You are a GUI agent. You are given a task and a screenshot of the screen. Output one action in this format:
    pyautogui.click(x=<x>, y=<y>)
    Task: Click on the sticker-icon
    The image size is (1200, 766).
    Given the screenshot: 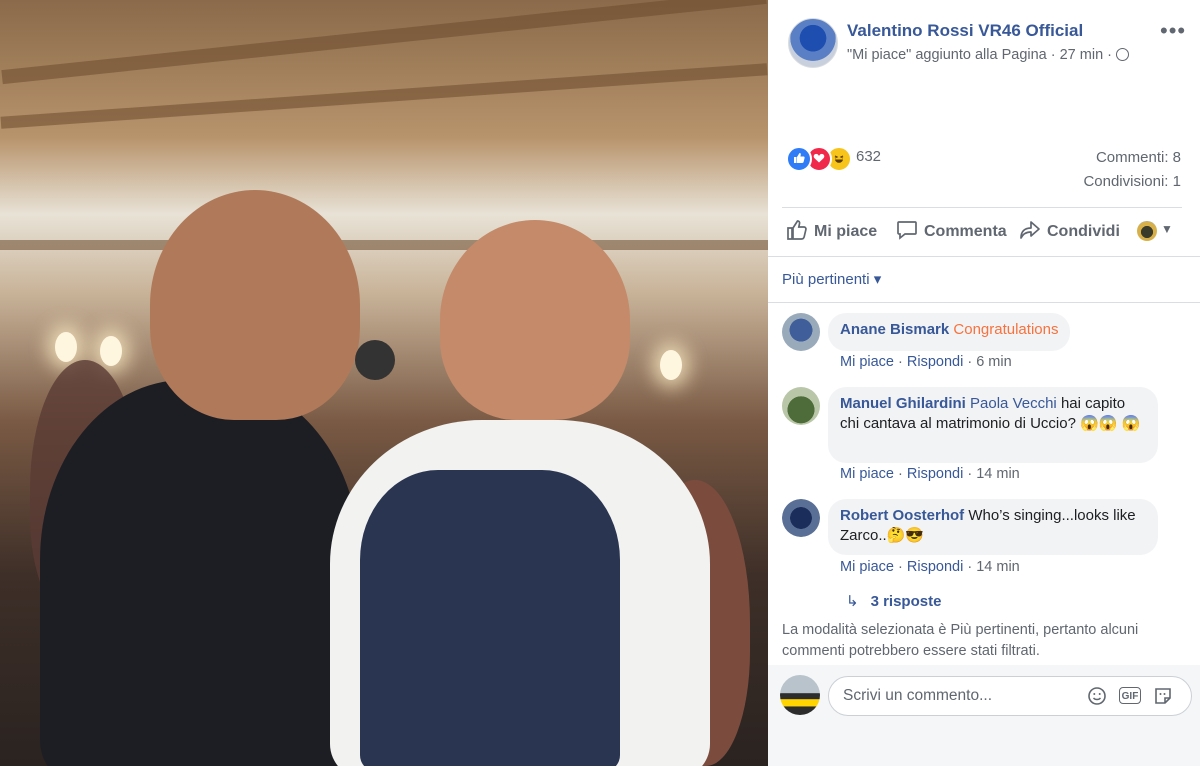 What is the action you would take?
    pyautogui.click(x=1163, y=696)
    